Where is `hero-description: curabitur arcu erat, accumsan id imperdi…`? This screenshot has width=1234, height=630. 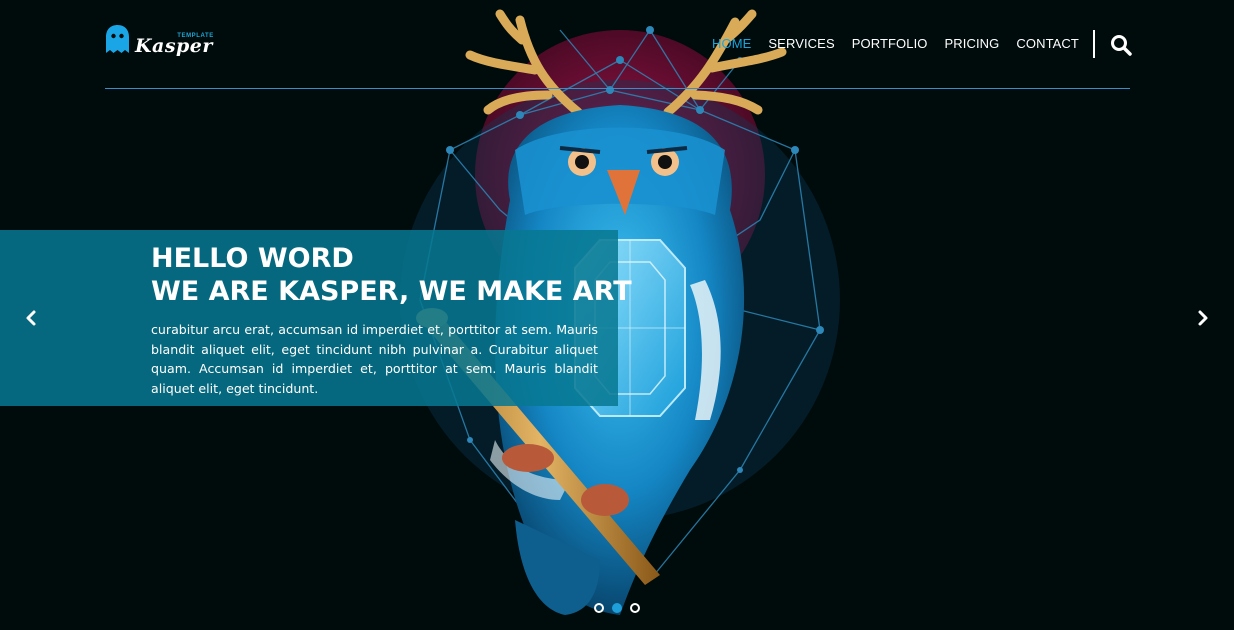 hero-description: curabitur arcu erat, accumsan id imperdi… is located at coordinates (374, 359).